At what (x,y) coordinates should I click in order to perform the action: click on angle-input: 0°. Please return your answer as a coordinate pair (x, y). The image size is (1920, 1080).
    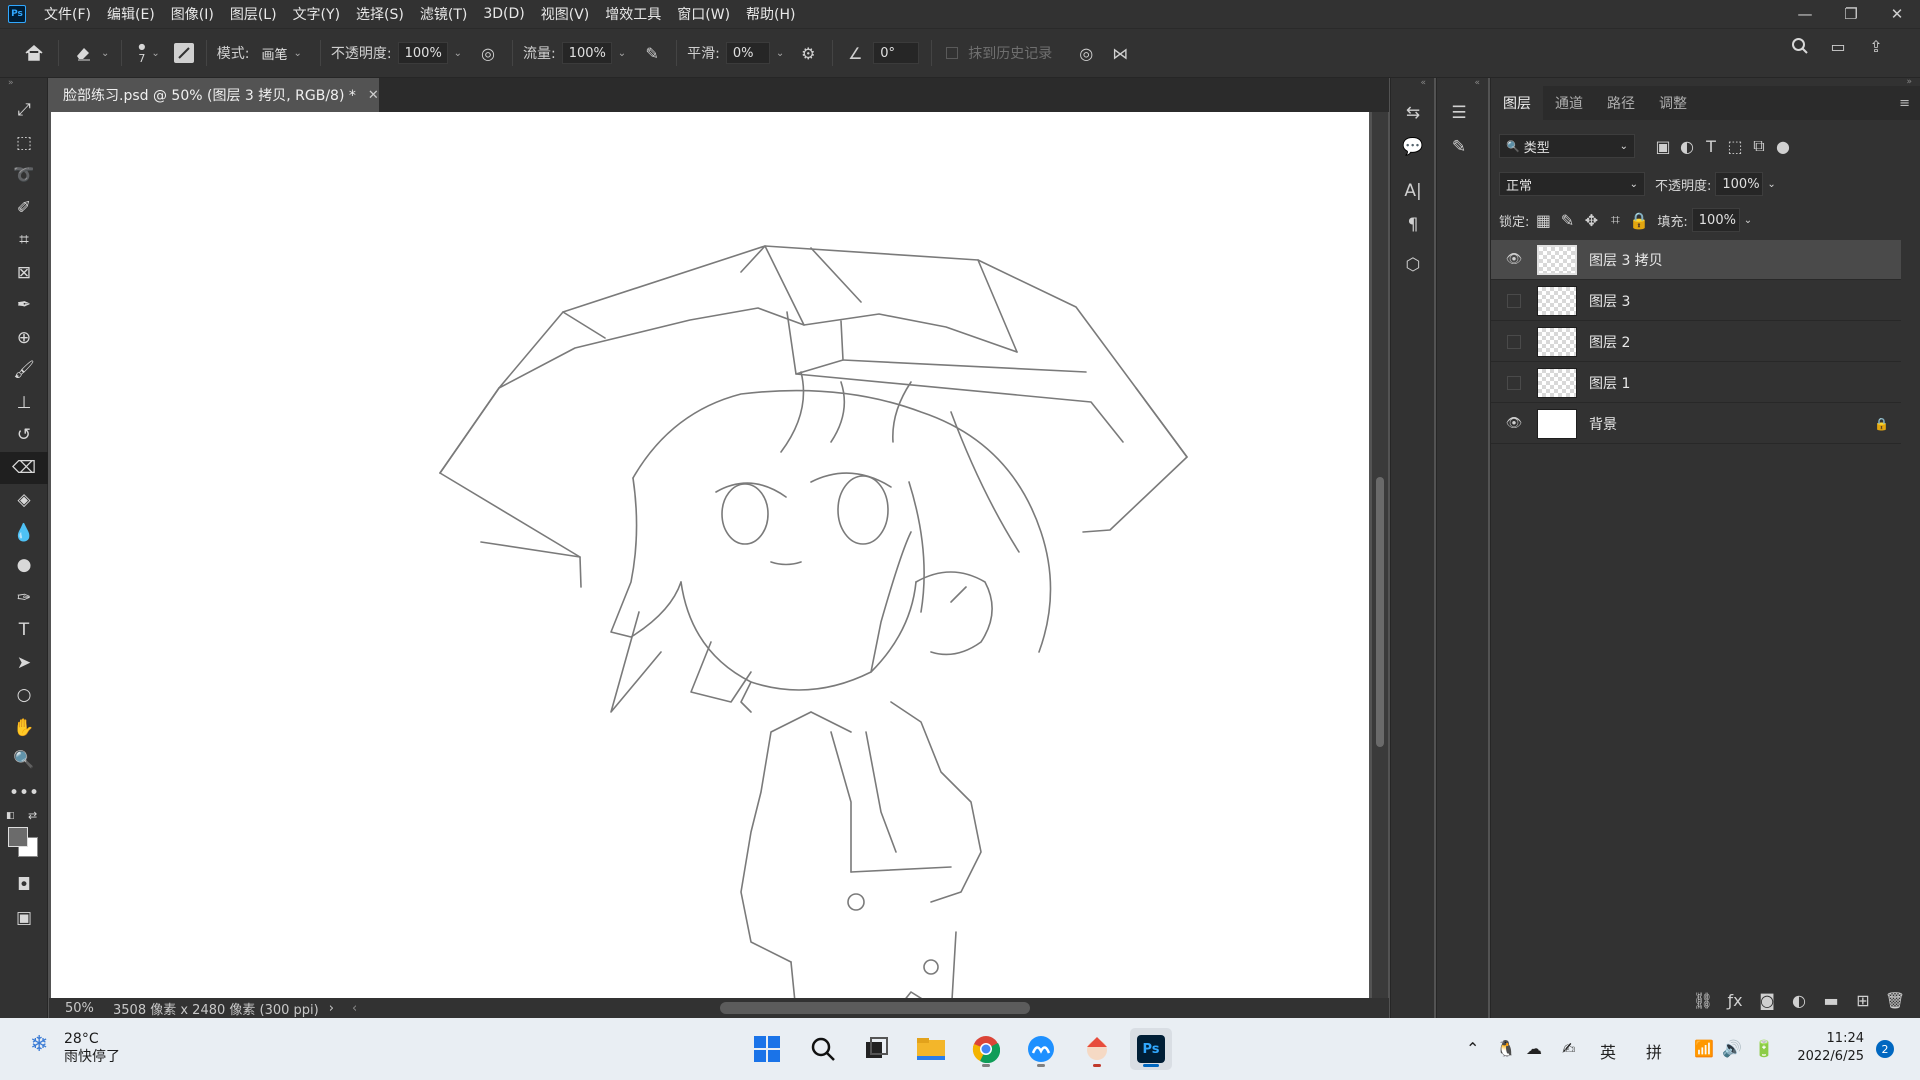
    Looking at the image, I should click on (896, 53).